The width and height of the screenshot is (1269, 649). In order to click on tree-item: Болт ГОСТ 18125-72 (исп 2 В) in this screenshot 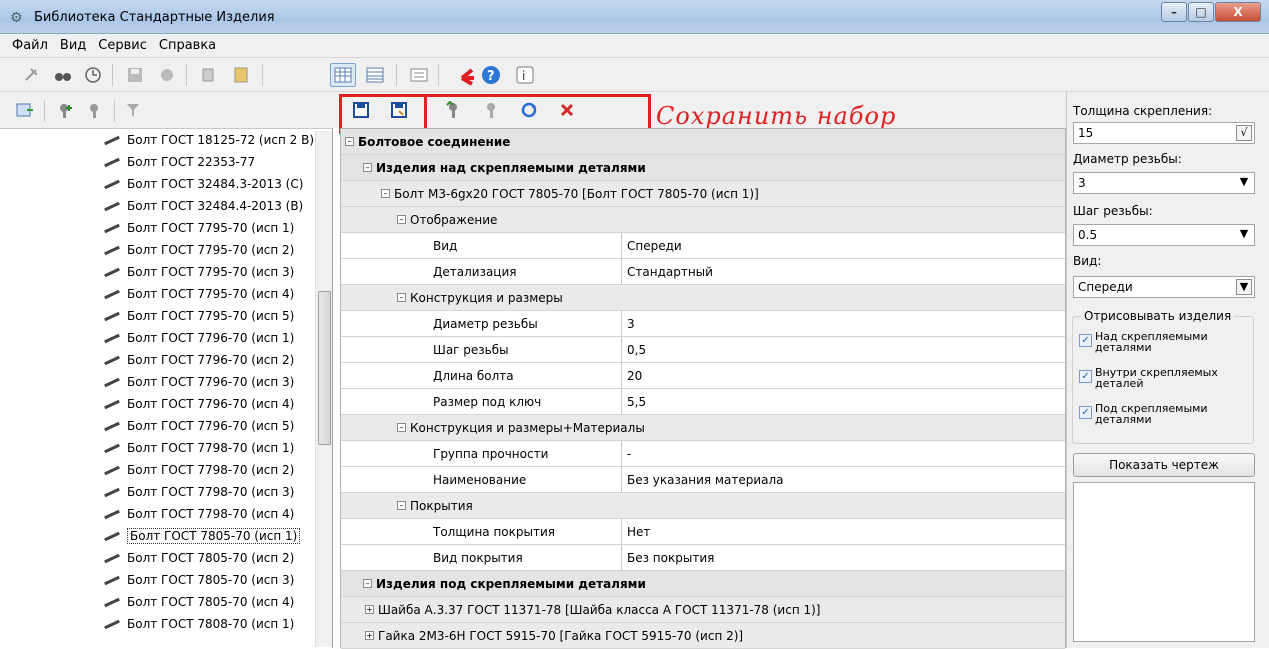, I will do `click(209, 140)`.